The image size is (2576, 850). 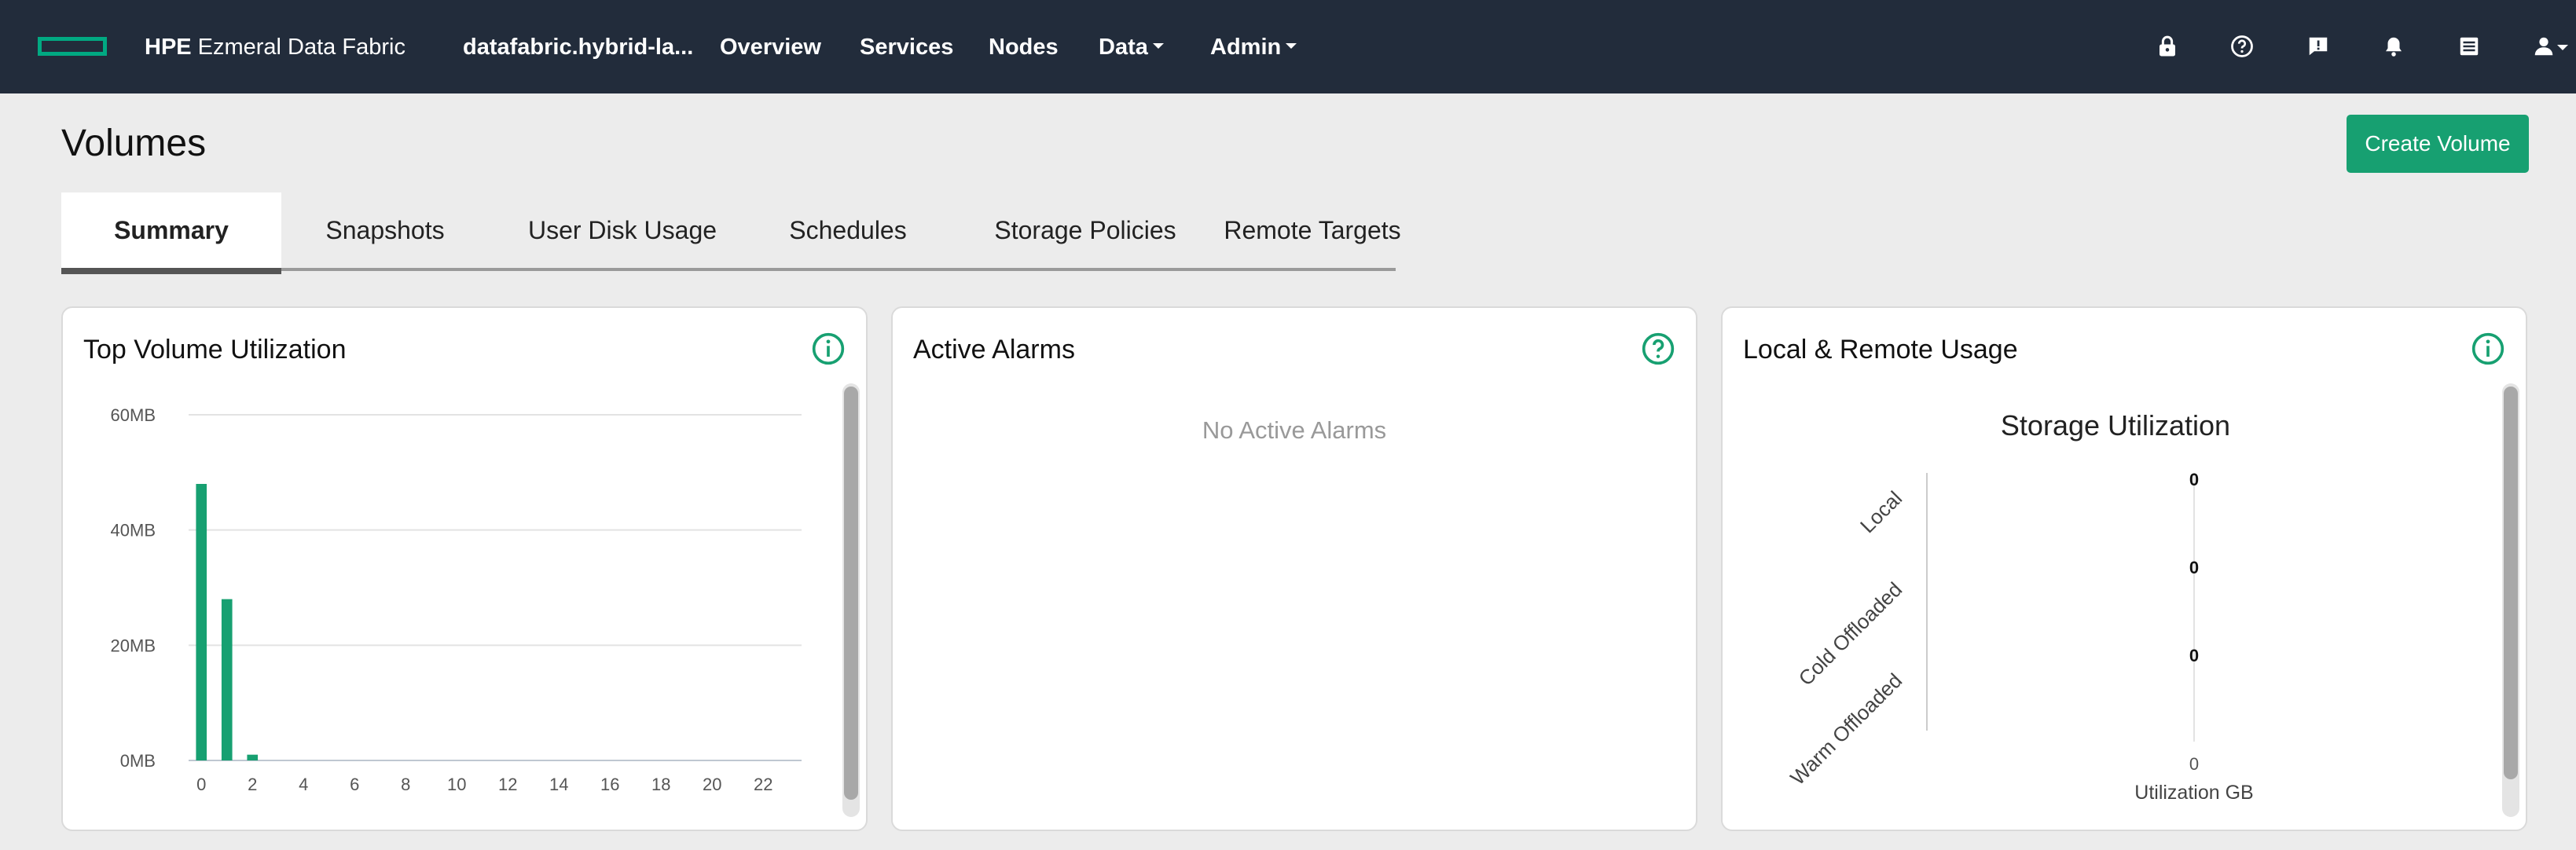 I want to click on x-tick-label: 12, so click(x=507, y=784).